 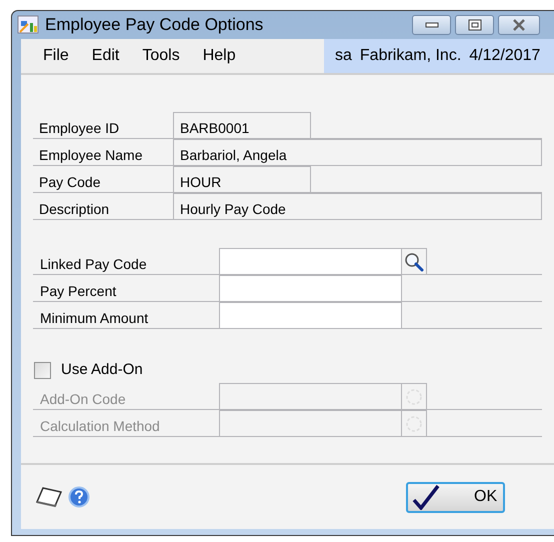 What do you see at coordinates (154, 25) in the screenshot?
I see `window-title: Employee Pay Code Options` at bounding box center [154, 25].